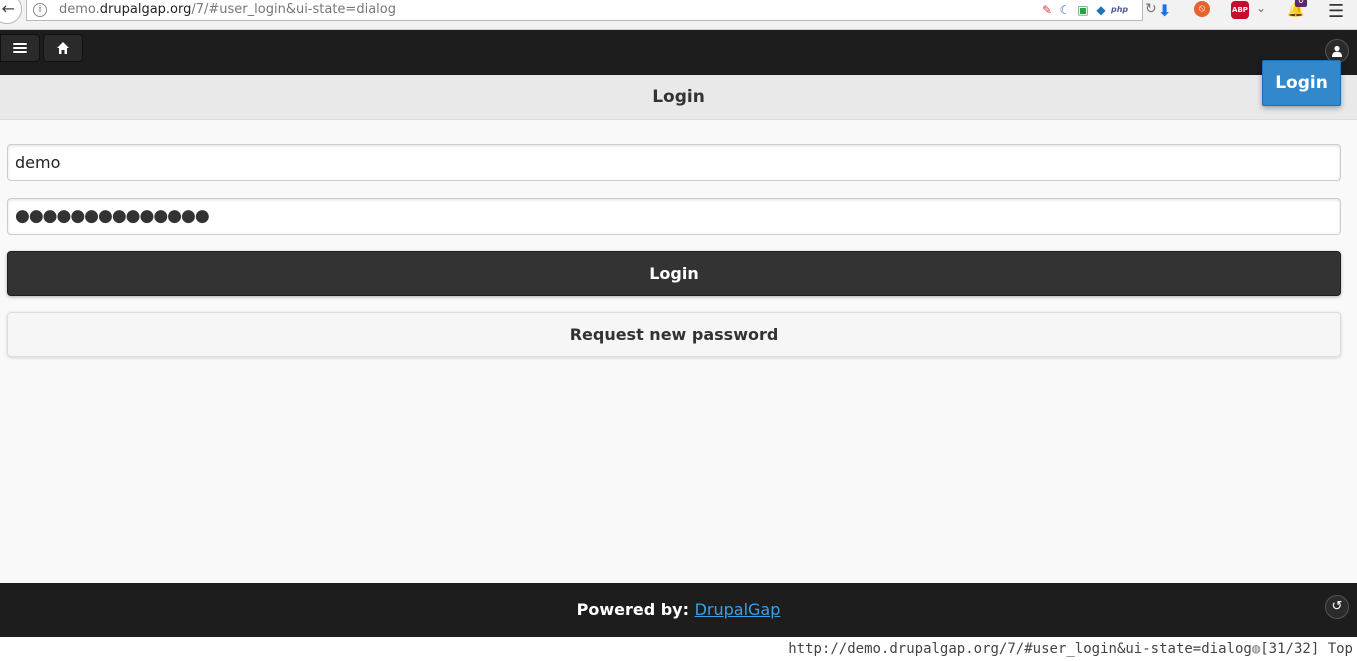 This screenshot has height=661, width=1357. What do you see at coordinates (1340, 649) in the screenshot?
I see `status-scroll: Top` at bounding box center [1340, 649].